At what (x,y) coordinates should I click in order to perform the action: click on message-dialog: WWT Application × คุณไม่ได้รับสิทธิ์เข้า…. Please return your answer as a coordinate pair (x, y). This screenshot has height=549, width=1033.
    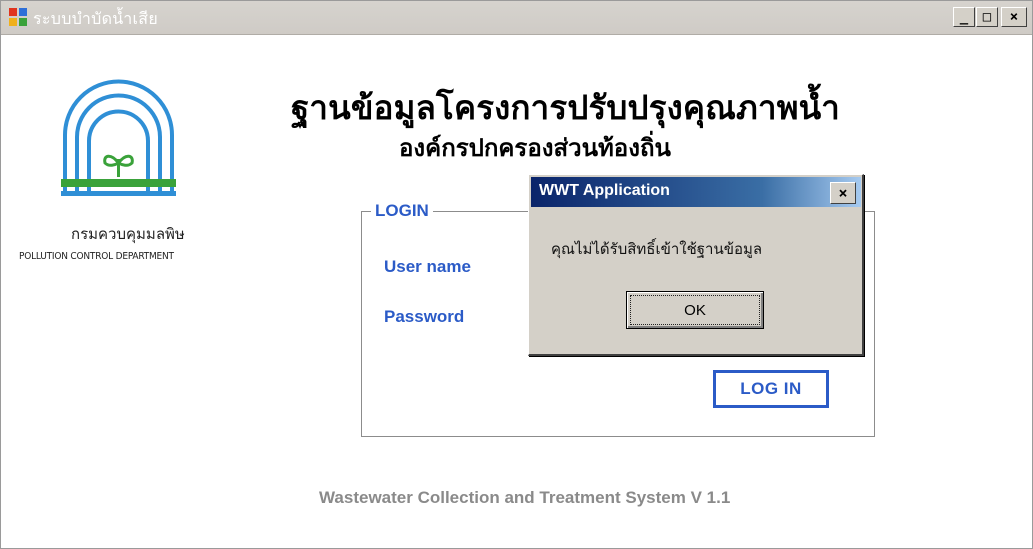
    Looking at the image, I should click on (696, 265).